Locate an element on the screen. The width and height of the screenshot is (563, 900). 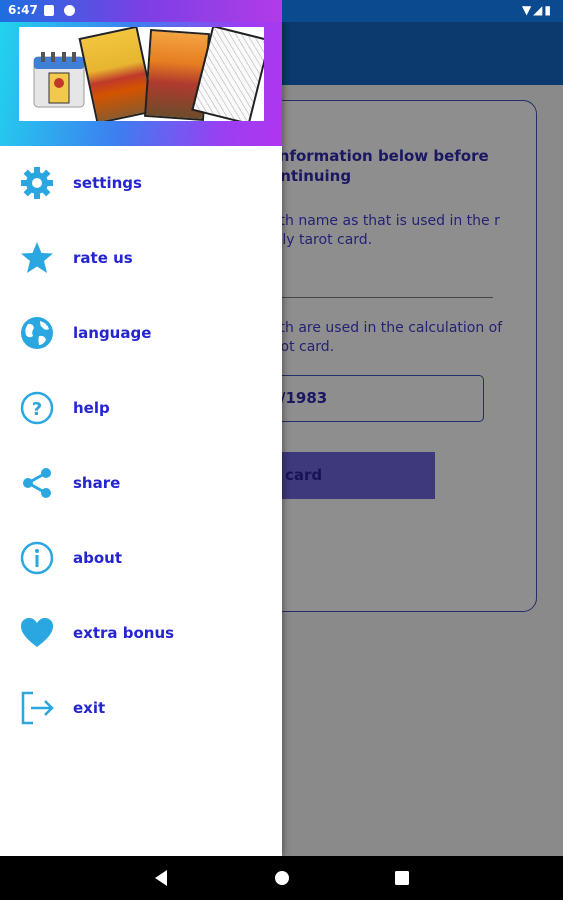
help-circle-icon: ? is located at coordinates (37, 408).